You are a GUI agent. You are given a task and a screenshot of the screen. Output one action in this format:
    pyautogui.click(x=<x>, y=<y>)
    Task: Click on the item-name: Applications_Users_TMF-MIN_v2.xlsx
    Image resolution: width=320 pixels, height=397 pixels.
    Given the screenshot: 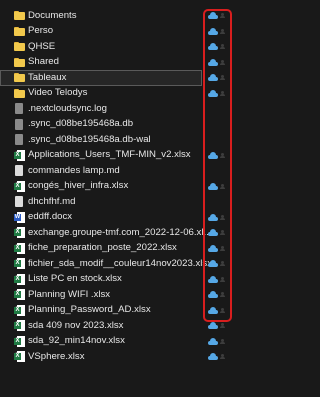 What is the action you would take?
    pyautogui.click(x=109, y=155)
    